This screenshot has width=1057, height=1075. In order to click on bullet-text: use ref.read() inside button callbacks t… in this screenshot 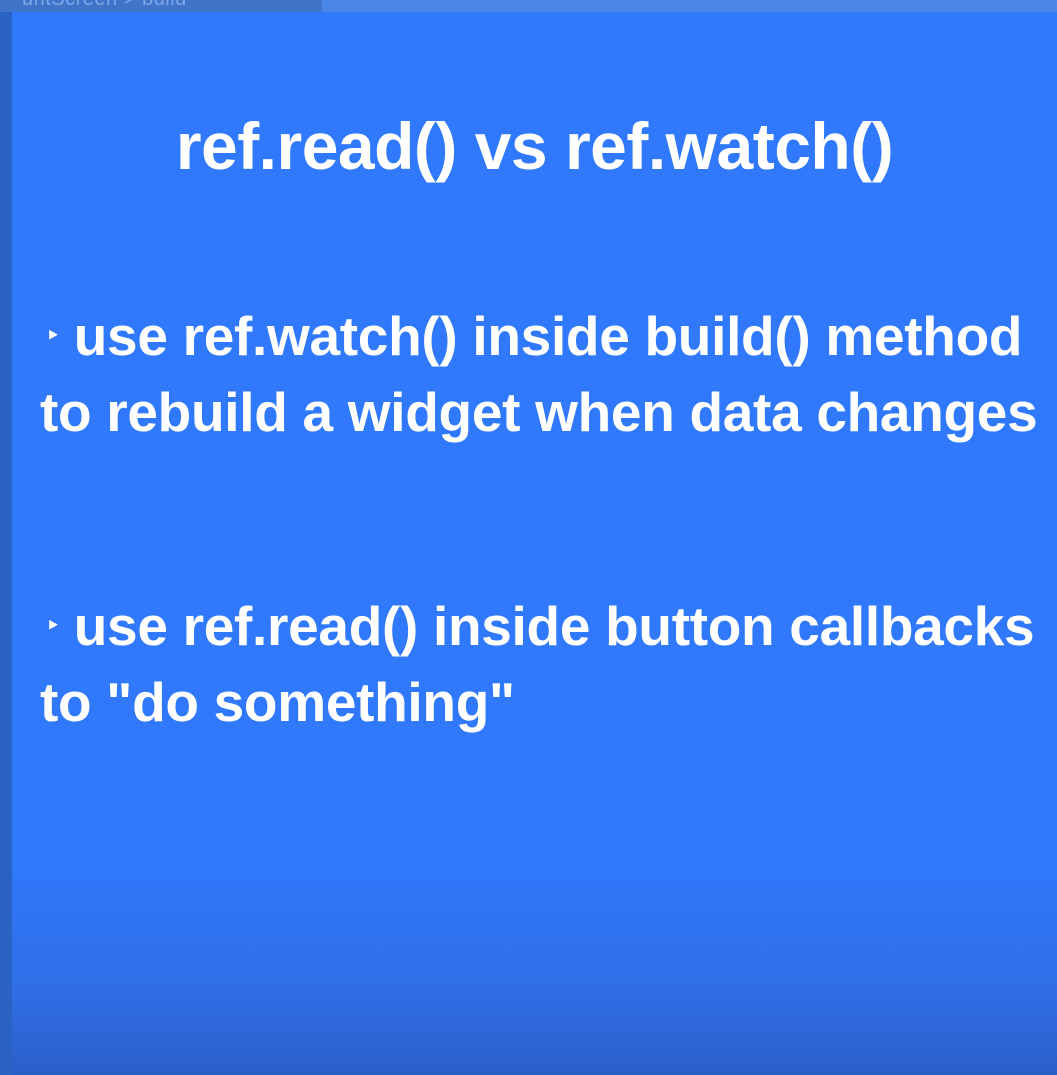, I will do `click(537, 664)`.